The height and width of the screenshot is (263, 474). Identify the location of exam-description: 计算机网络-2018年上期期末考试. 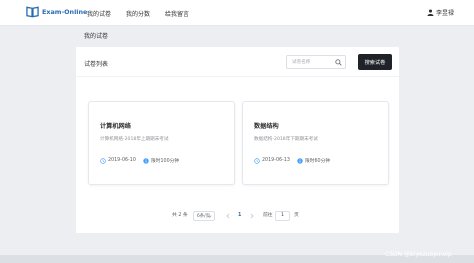
(134, 139).